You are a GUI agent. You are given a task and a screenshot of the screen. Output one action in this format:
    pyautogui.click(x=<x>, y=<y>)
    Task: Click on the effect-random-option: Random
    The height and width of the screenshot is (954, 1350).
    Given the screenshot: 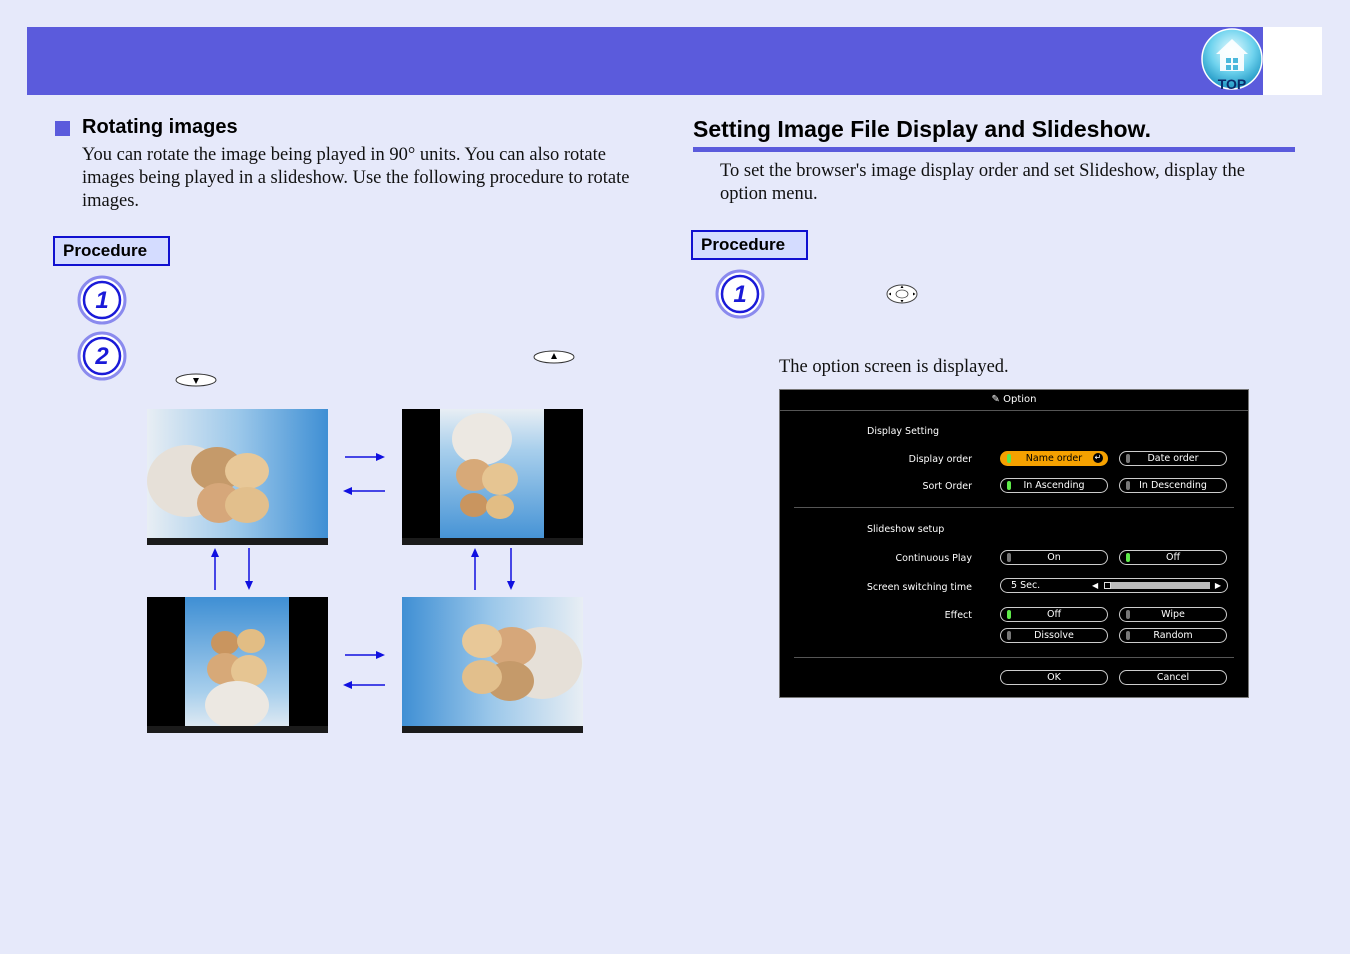 What is the action you would take?
    pyautogui.click(x=1173, y=635)
    